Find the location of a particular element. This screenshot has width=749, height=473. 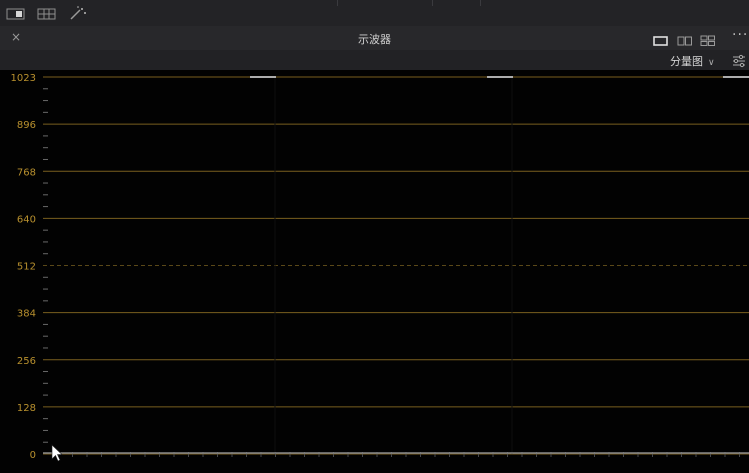

y-axis-label: 896 is located at coordinates (26, 125).